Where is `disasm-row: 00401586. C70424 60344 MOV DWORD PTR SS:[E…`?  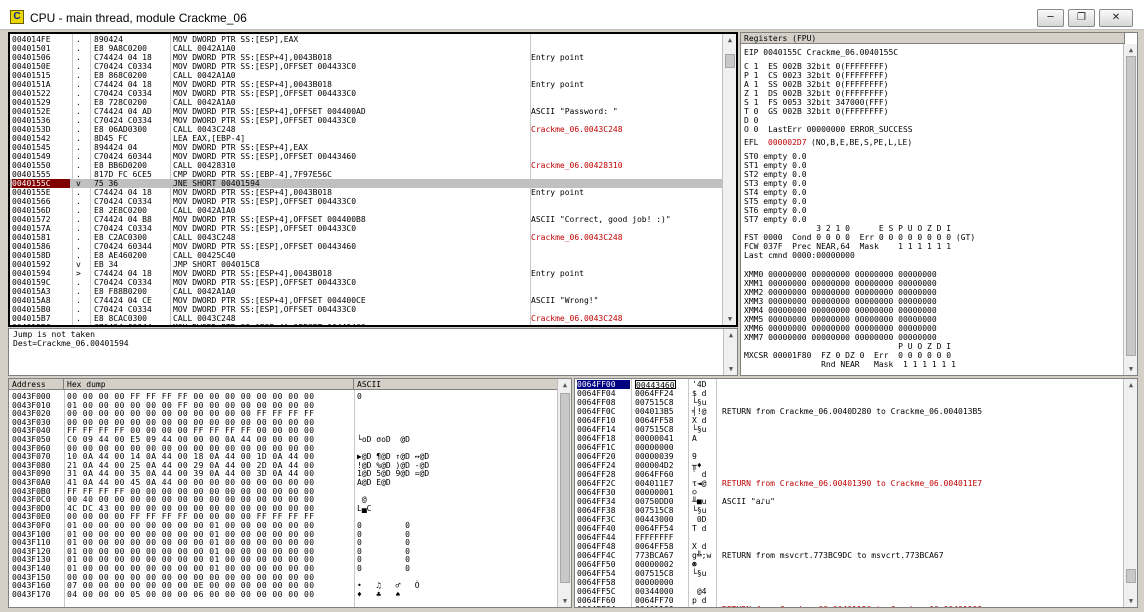
disasm-row: 00401586. C70424 60344 MOV DWORD PTR SS:[E… is located at coordinates (367, 246).